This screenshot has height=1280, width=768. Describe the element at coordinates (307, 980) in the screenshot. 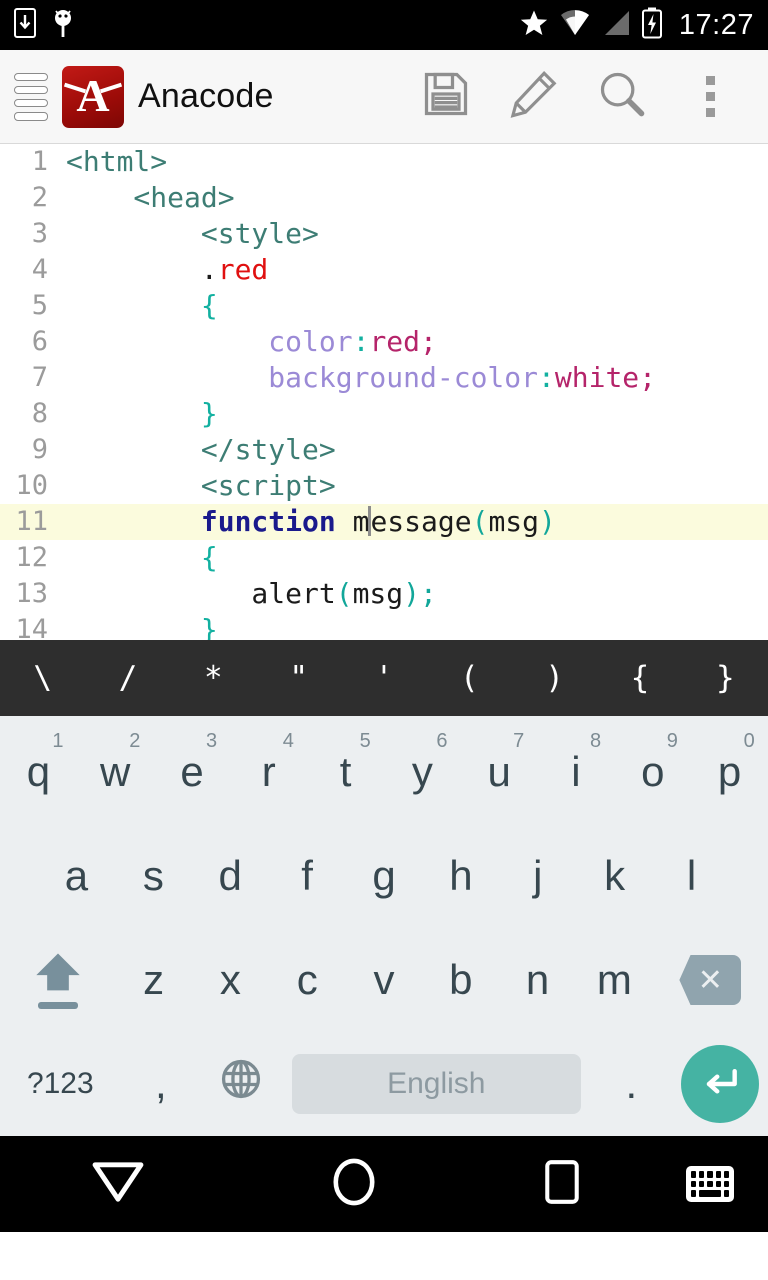

I see `key-c: c` at that location.